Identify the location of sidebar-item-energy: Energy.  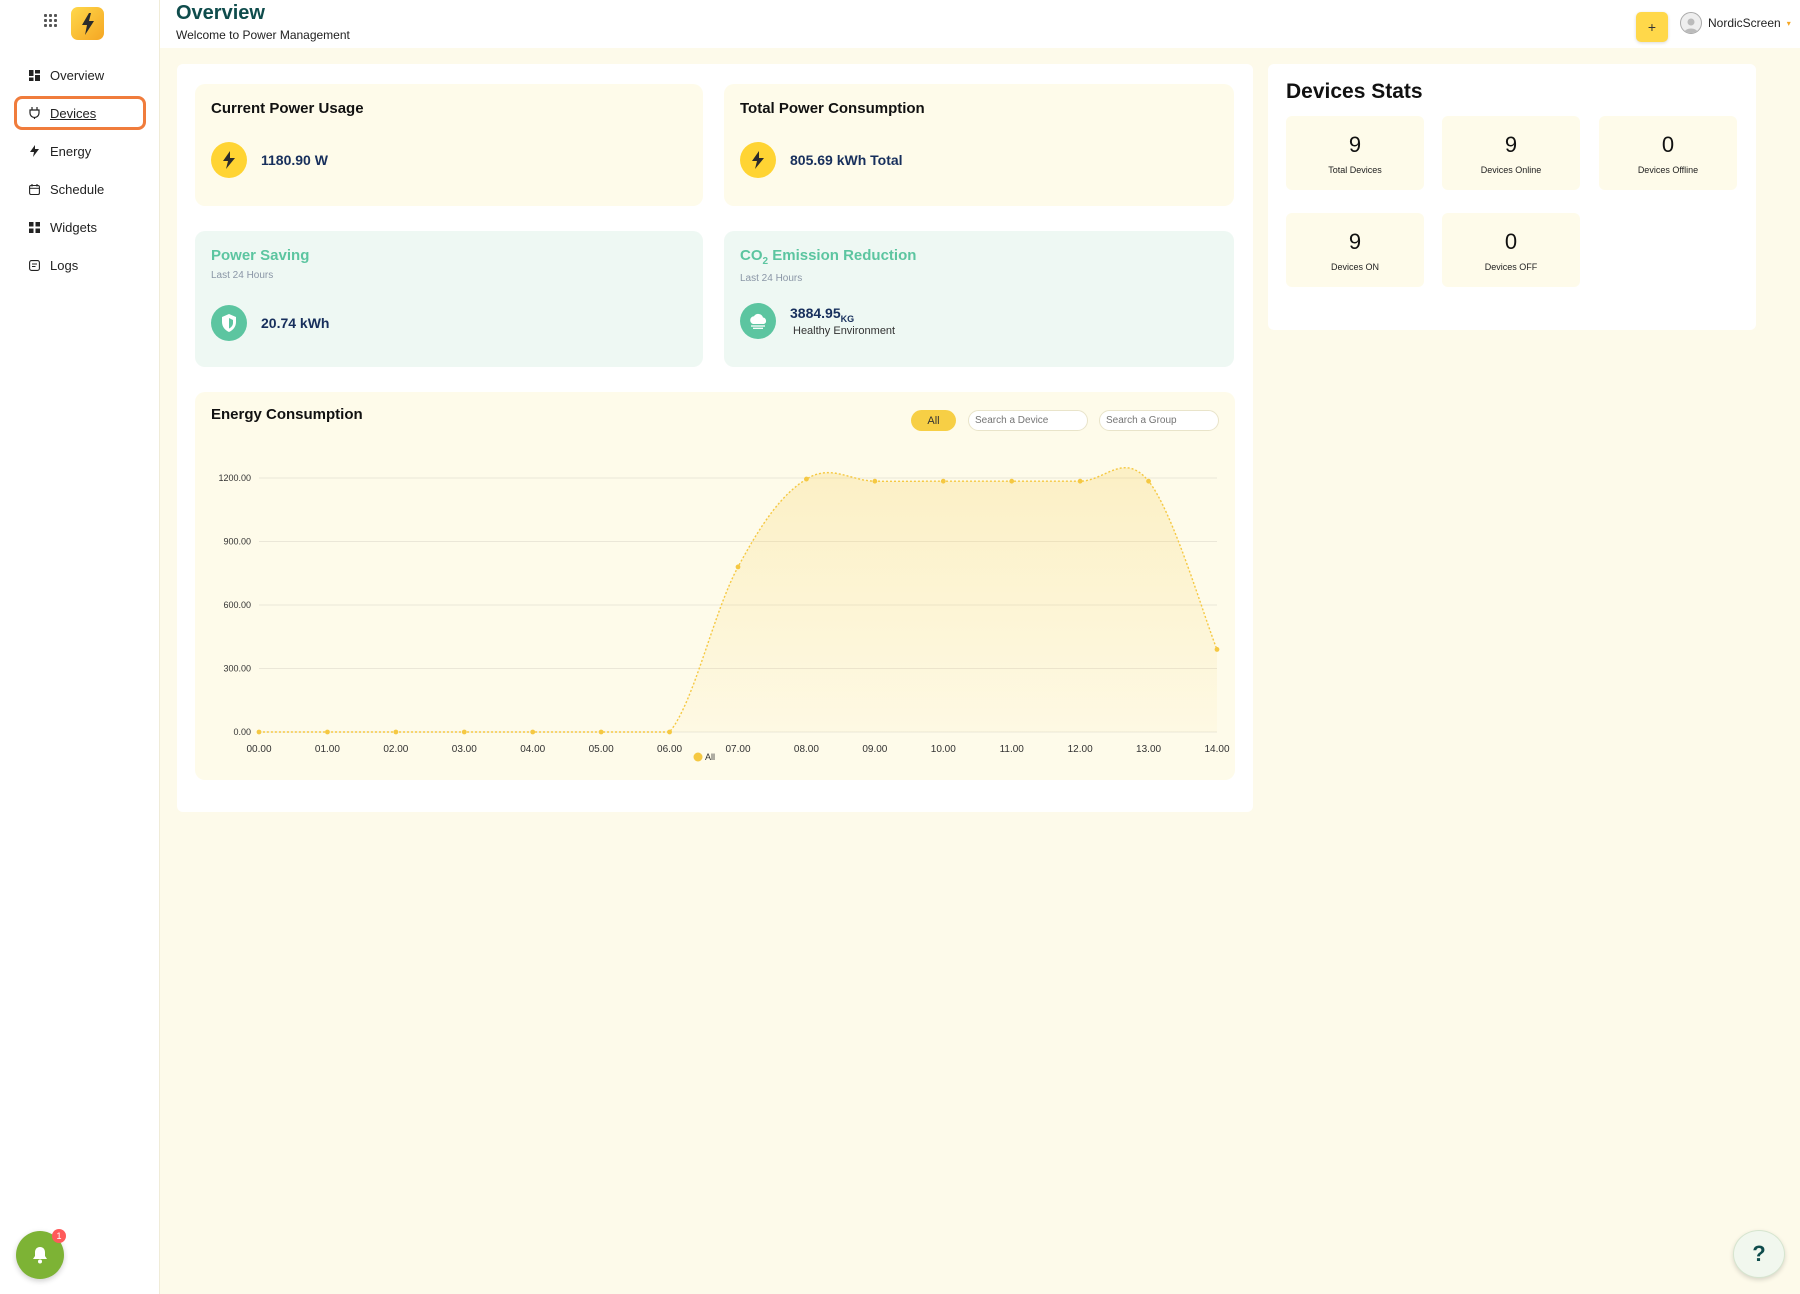
(80, 151).